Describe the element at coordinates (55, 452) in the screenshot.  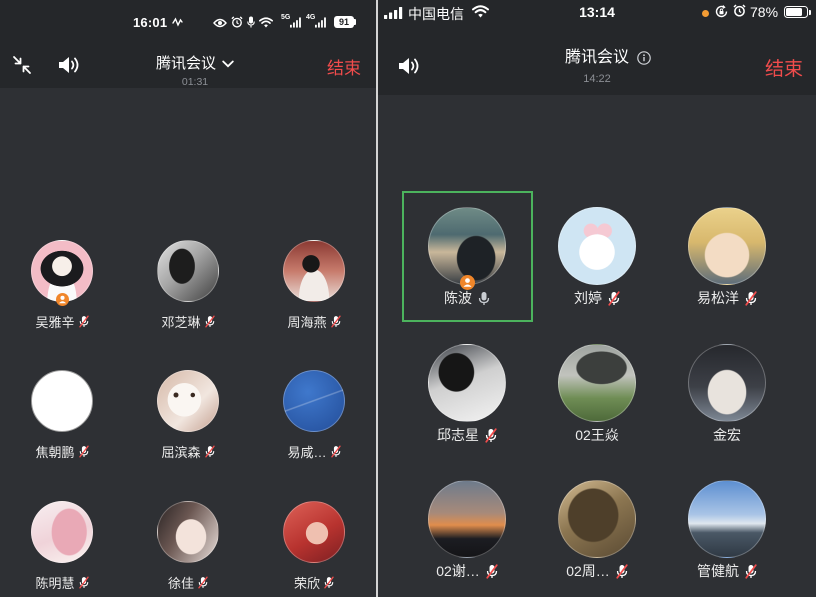
I see `participant-name: 焦朝鹏` at that location.